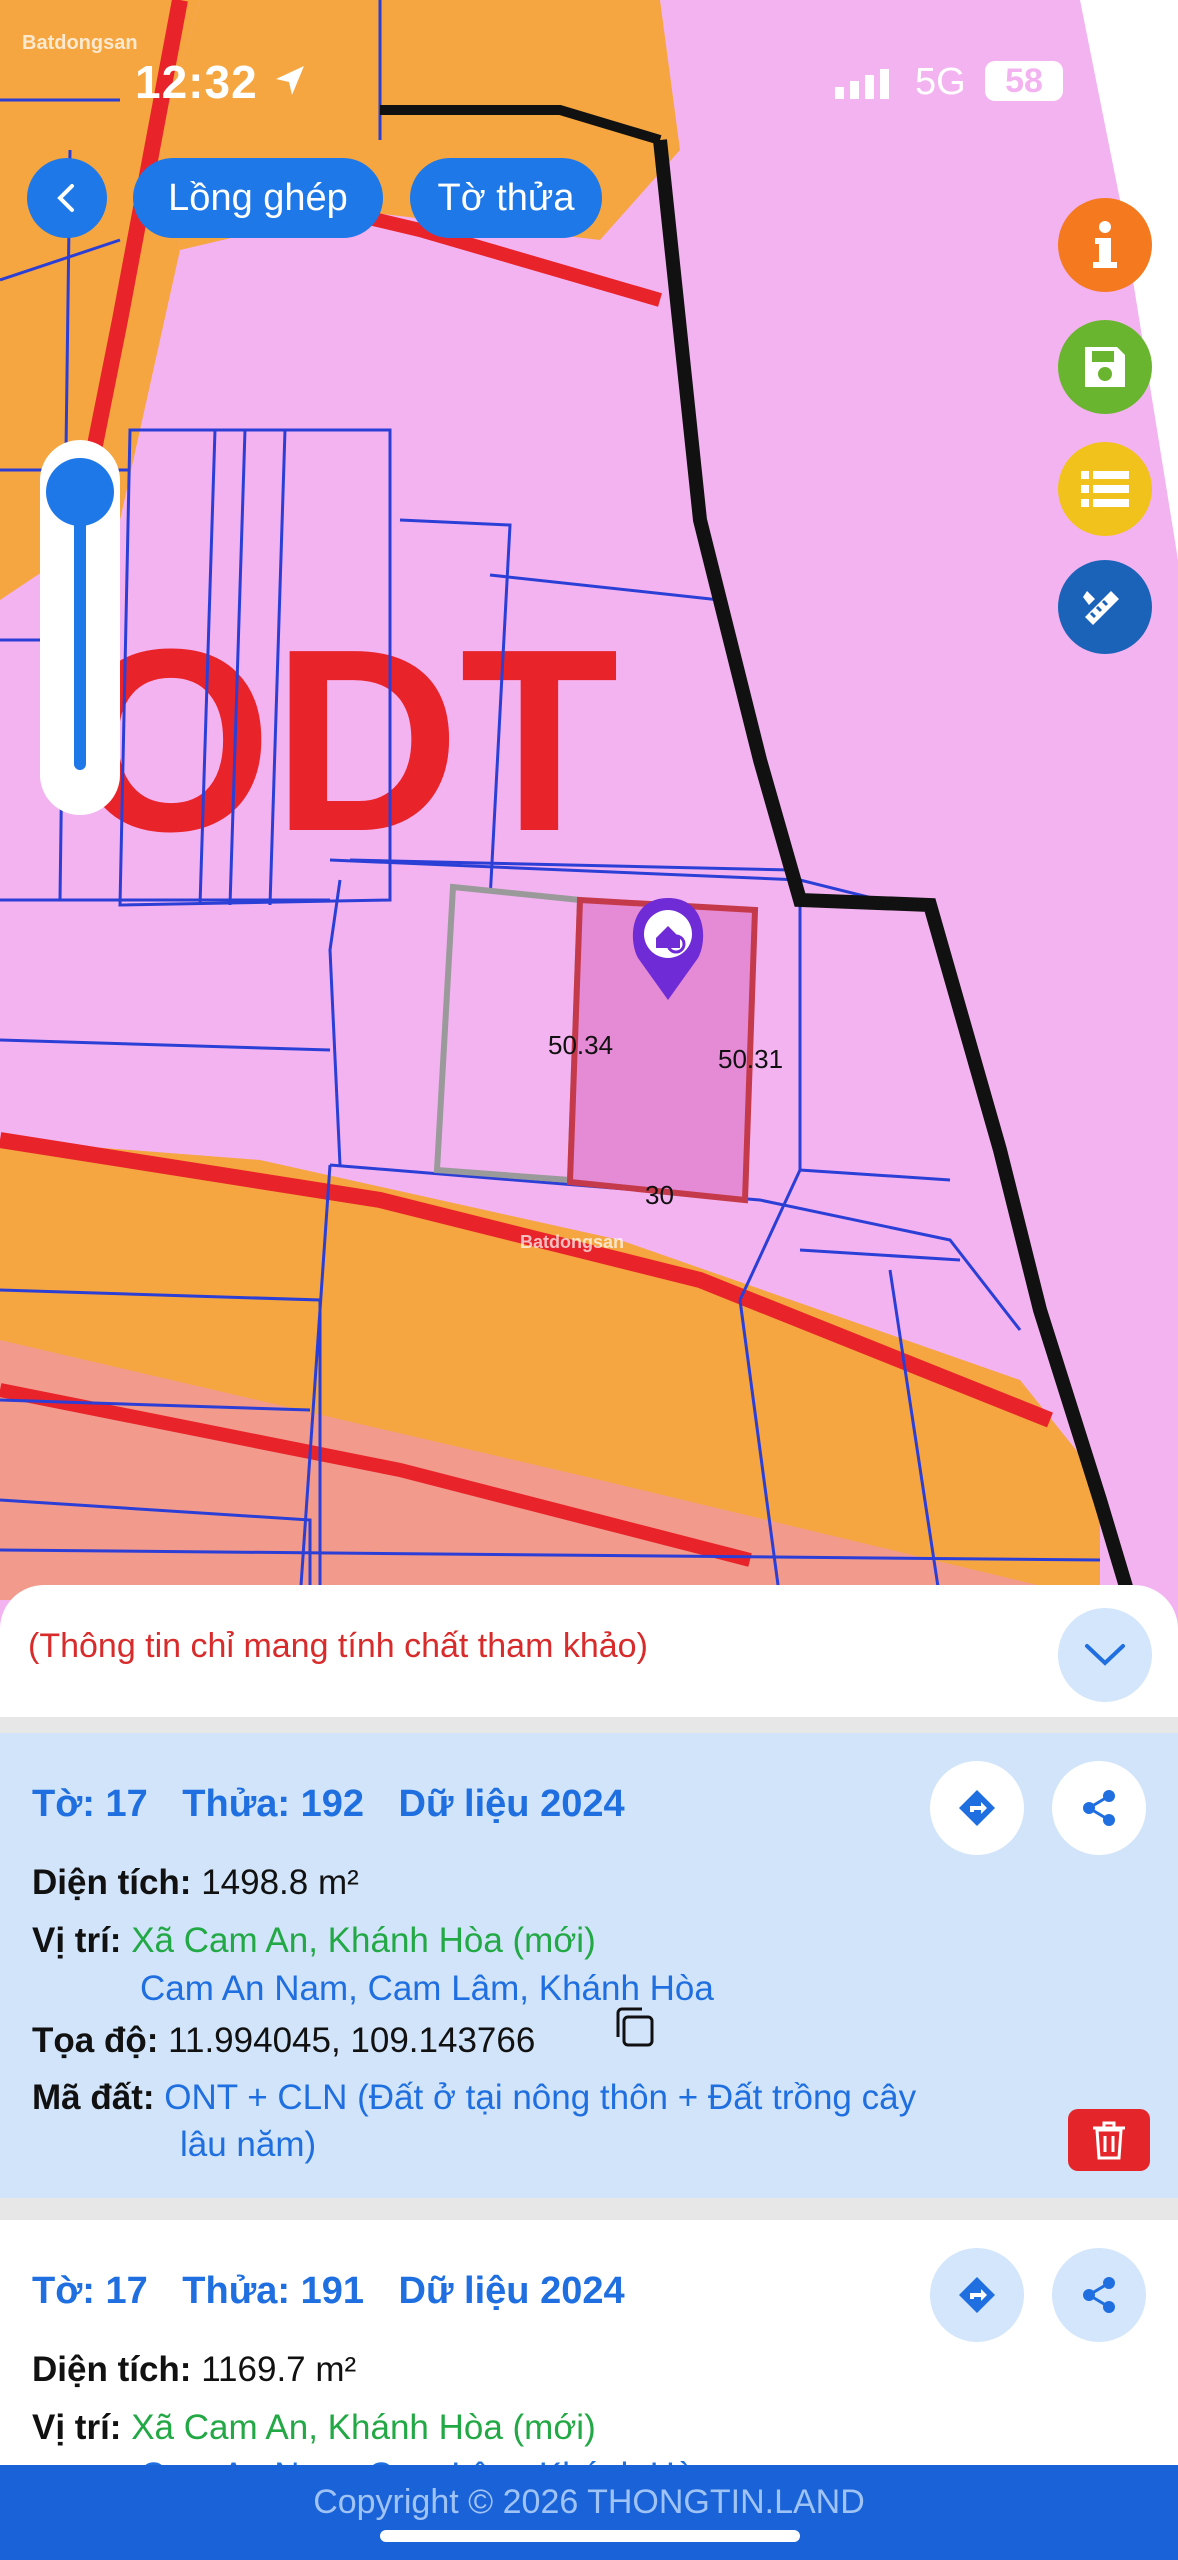 The width and height of the screenshot is (1178, 2560). I want to click on battery-indicator: 58, so click(1024, 81).